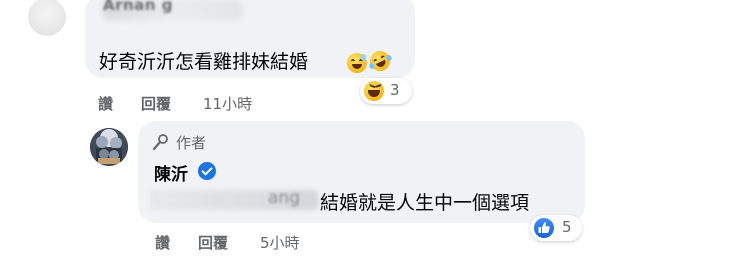  What do you see at coordinates (284, 198) in the screenshot?
I see `mention-fragment: ang` at bounding box center [284, 198].